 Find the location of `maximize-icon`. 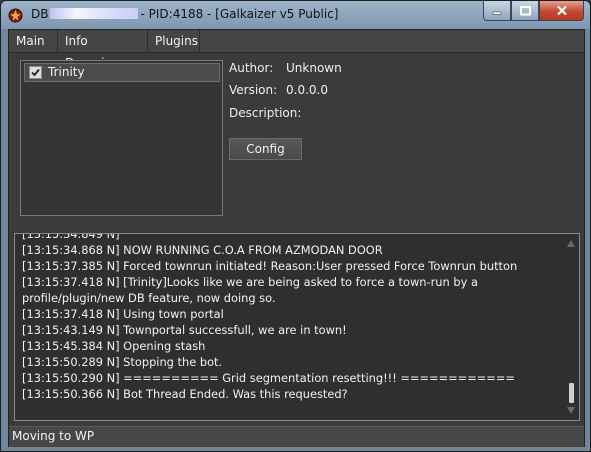

maximize-icon is located at coordinates (525, 10).